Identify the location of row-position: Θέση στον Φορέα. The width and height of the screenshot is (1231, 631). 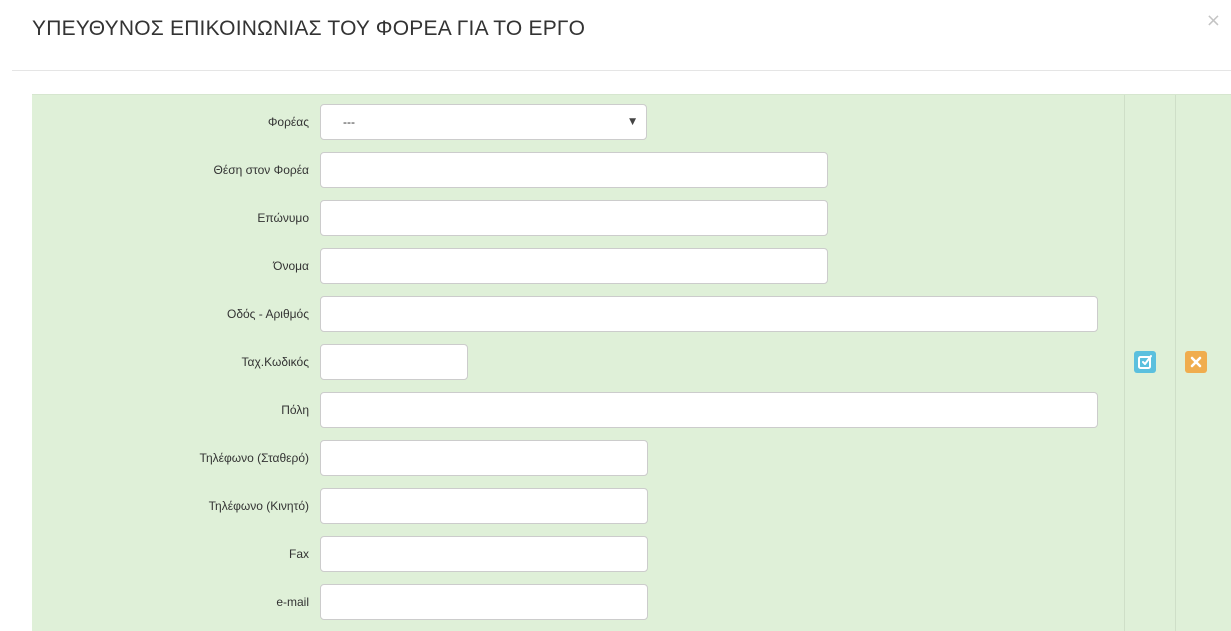
(578, 170).